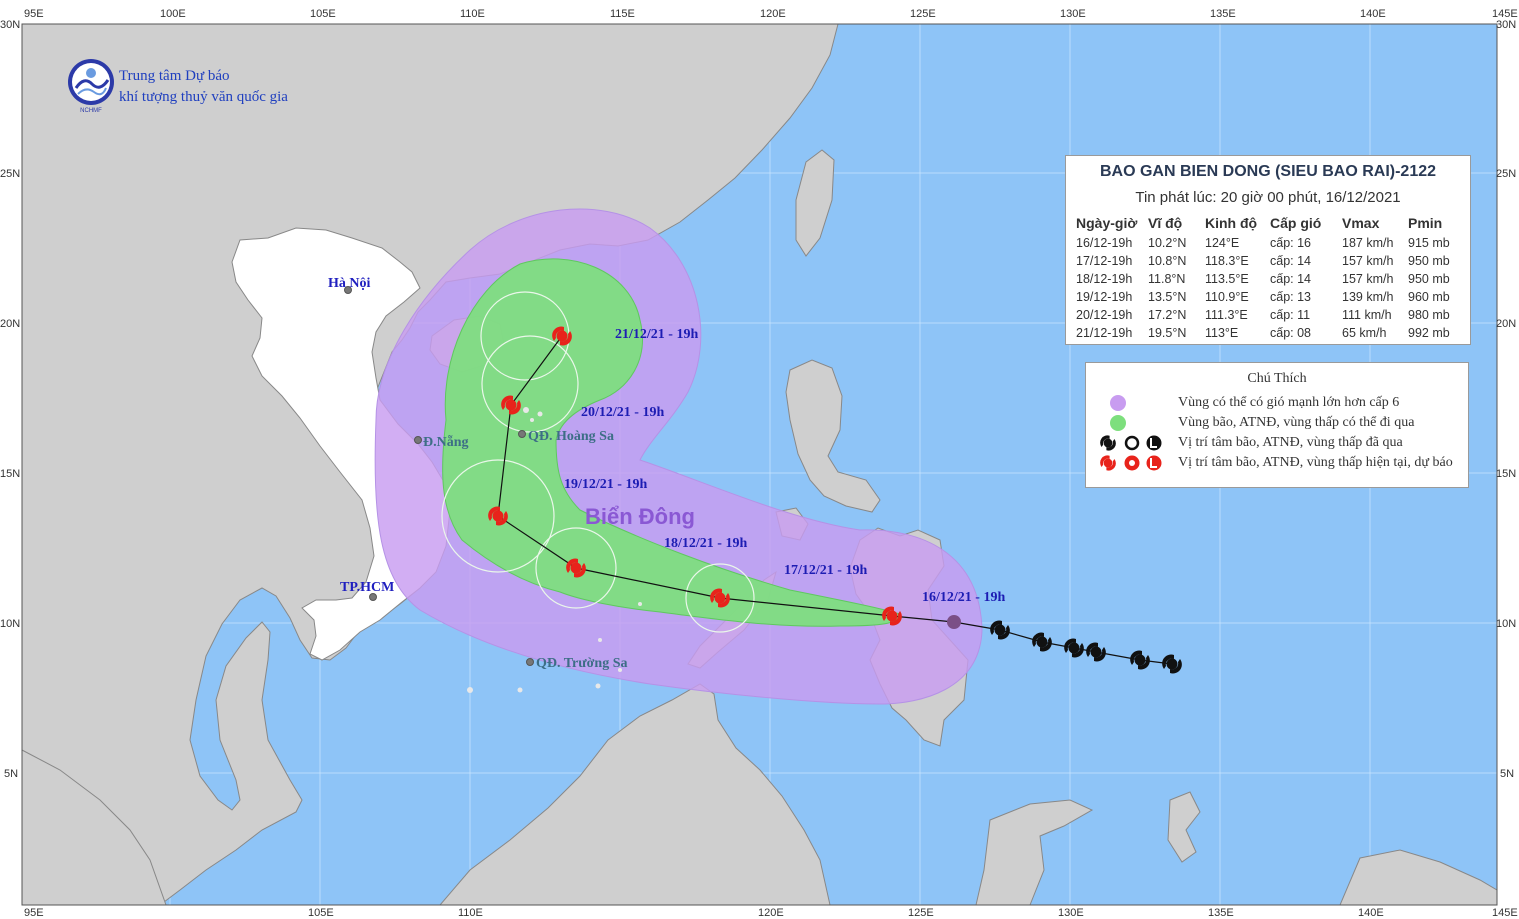  I want to click on table-cell: 139 km/h, so click(1368, 297).